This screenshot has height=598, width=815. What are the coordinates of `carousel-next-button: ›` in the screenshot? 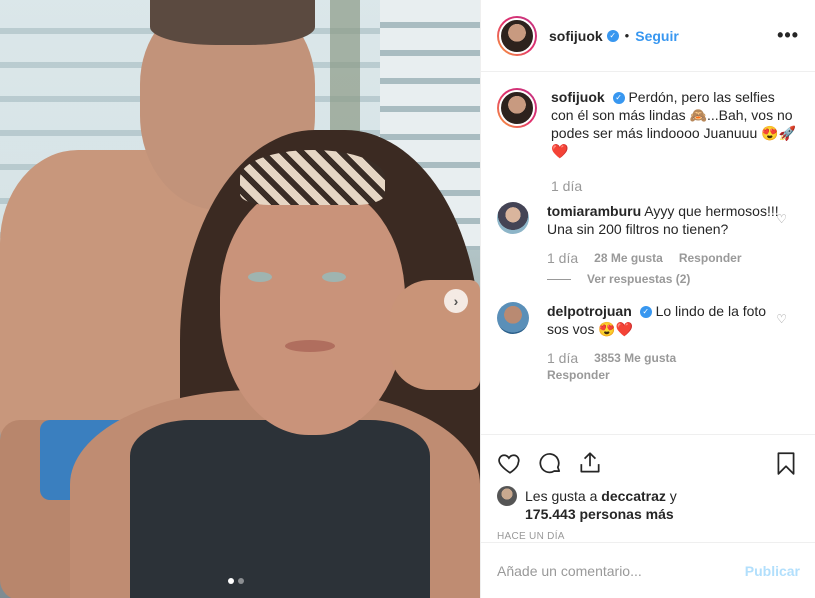 It's located at (456, 301).